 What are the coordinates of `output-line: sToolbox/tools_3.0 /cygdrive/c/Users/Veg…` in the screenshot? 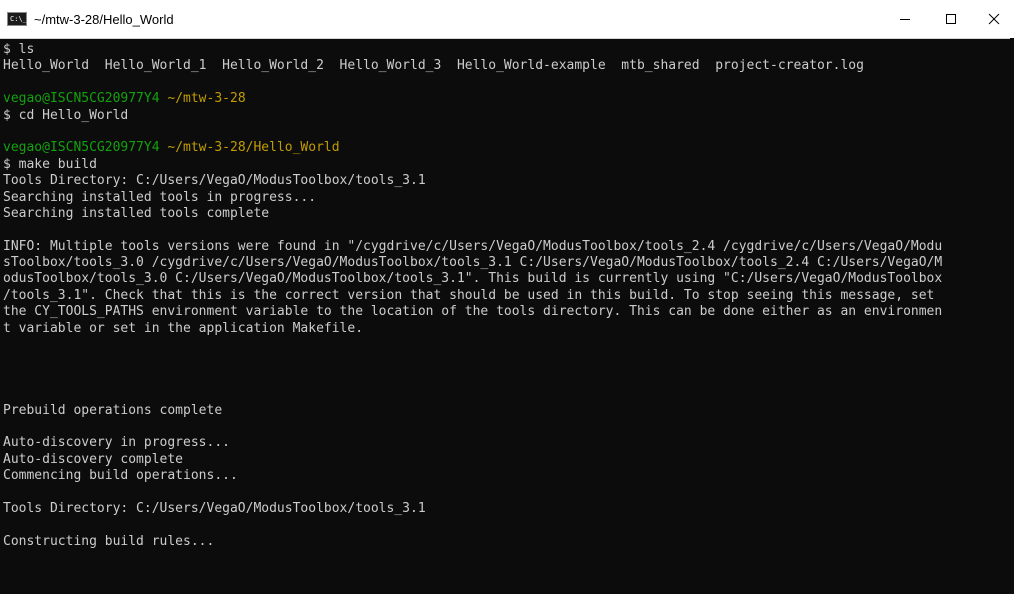 It's located at (473, 263).